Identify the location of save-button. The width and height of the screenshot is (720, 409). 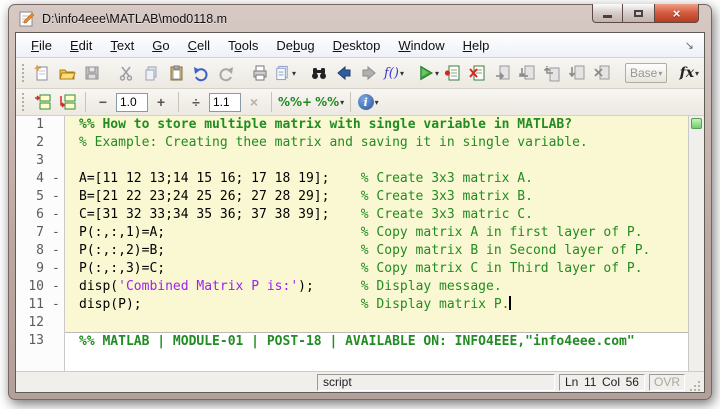
(92, 73).